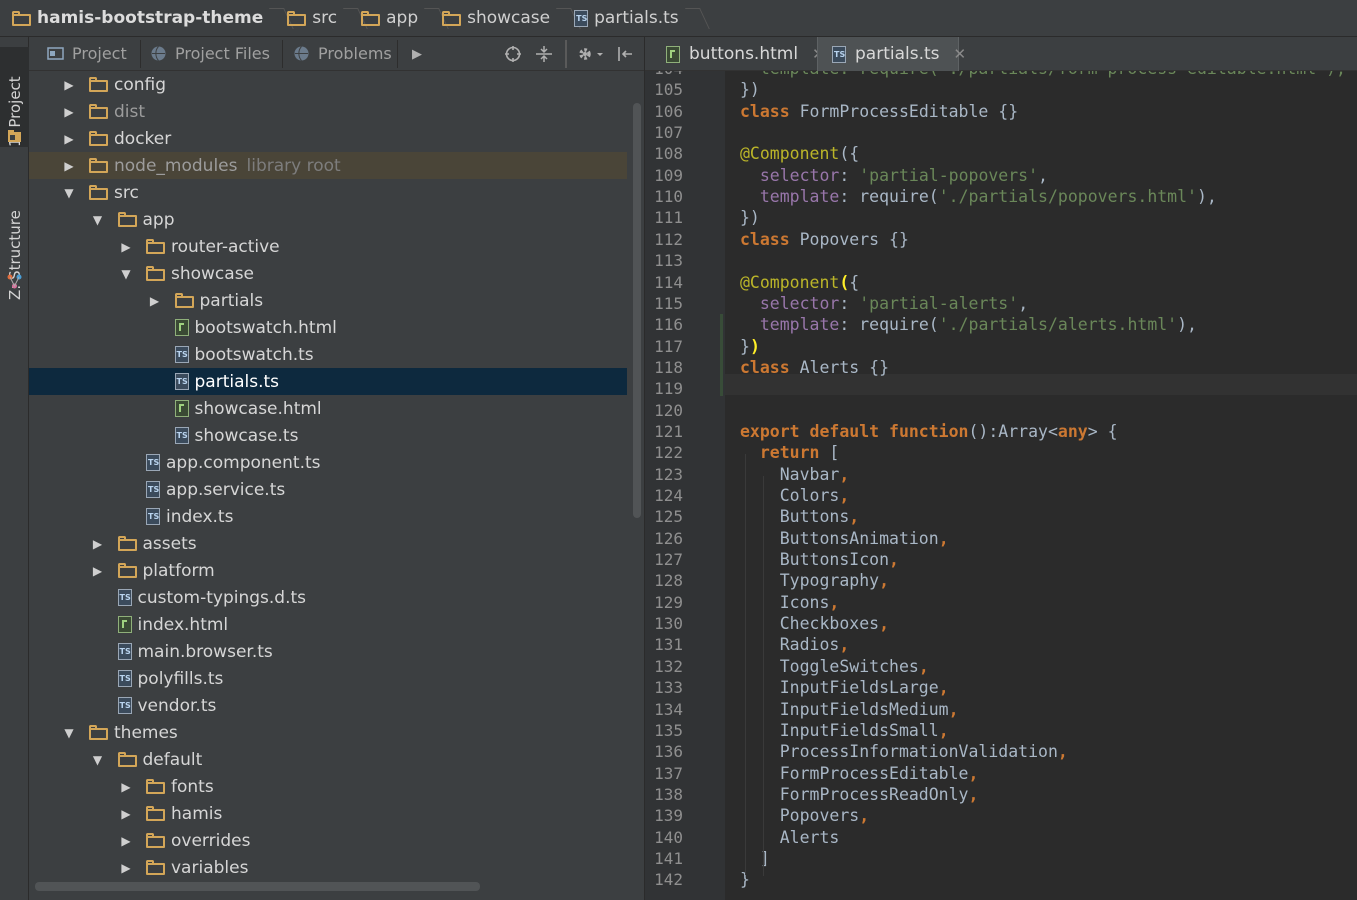  I want to click on collapse-all-icon, so click(544, 54).